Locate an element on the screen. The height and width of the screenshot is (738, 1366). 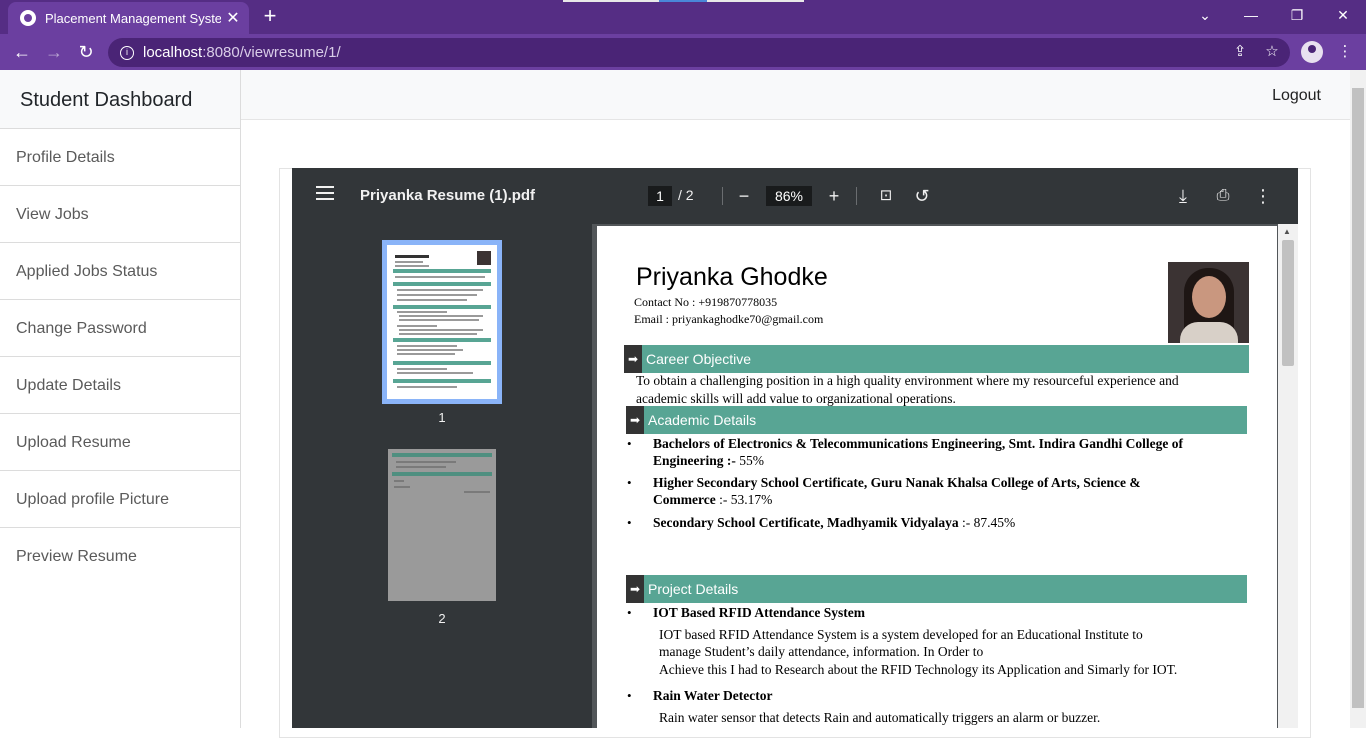
project-title-text: Rain Water Detector is located at coordinates (713, 695).